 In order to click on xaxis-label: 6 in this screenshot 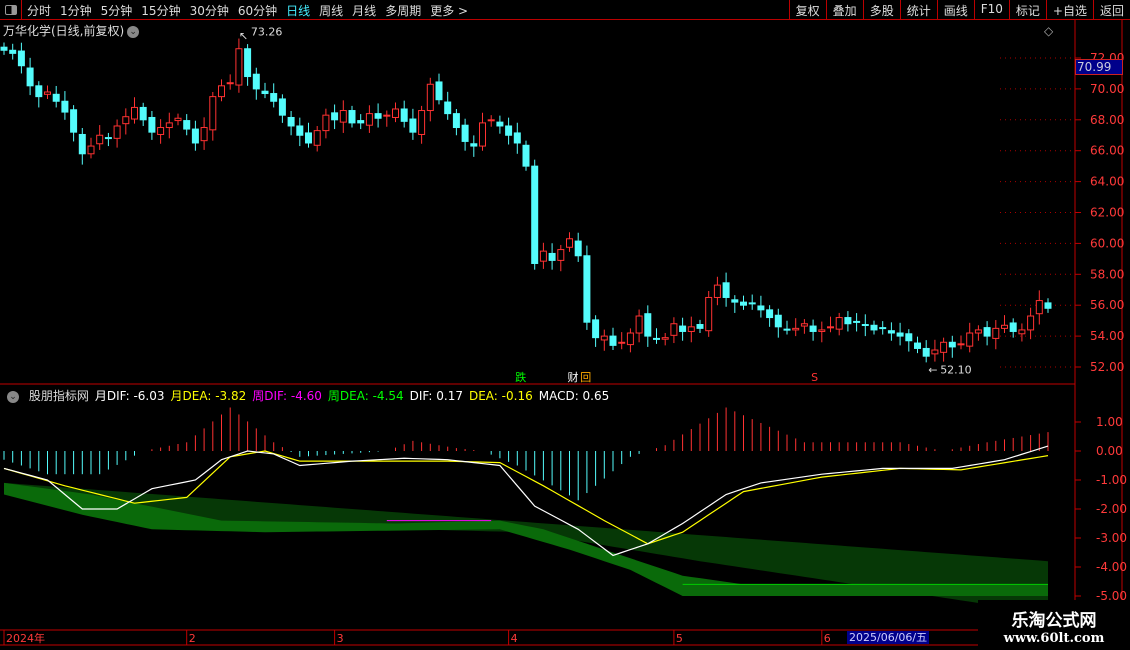, I will do `click(827, 638)`.